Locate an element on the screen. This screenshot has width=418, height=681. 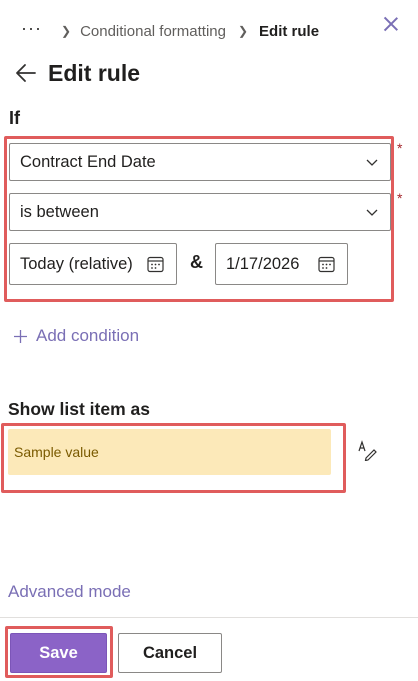
close-icon is located at coordinates (391, 24).